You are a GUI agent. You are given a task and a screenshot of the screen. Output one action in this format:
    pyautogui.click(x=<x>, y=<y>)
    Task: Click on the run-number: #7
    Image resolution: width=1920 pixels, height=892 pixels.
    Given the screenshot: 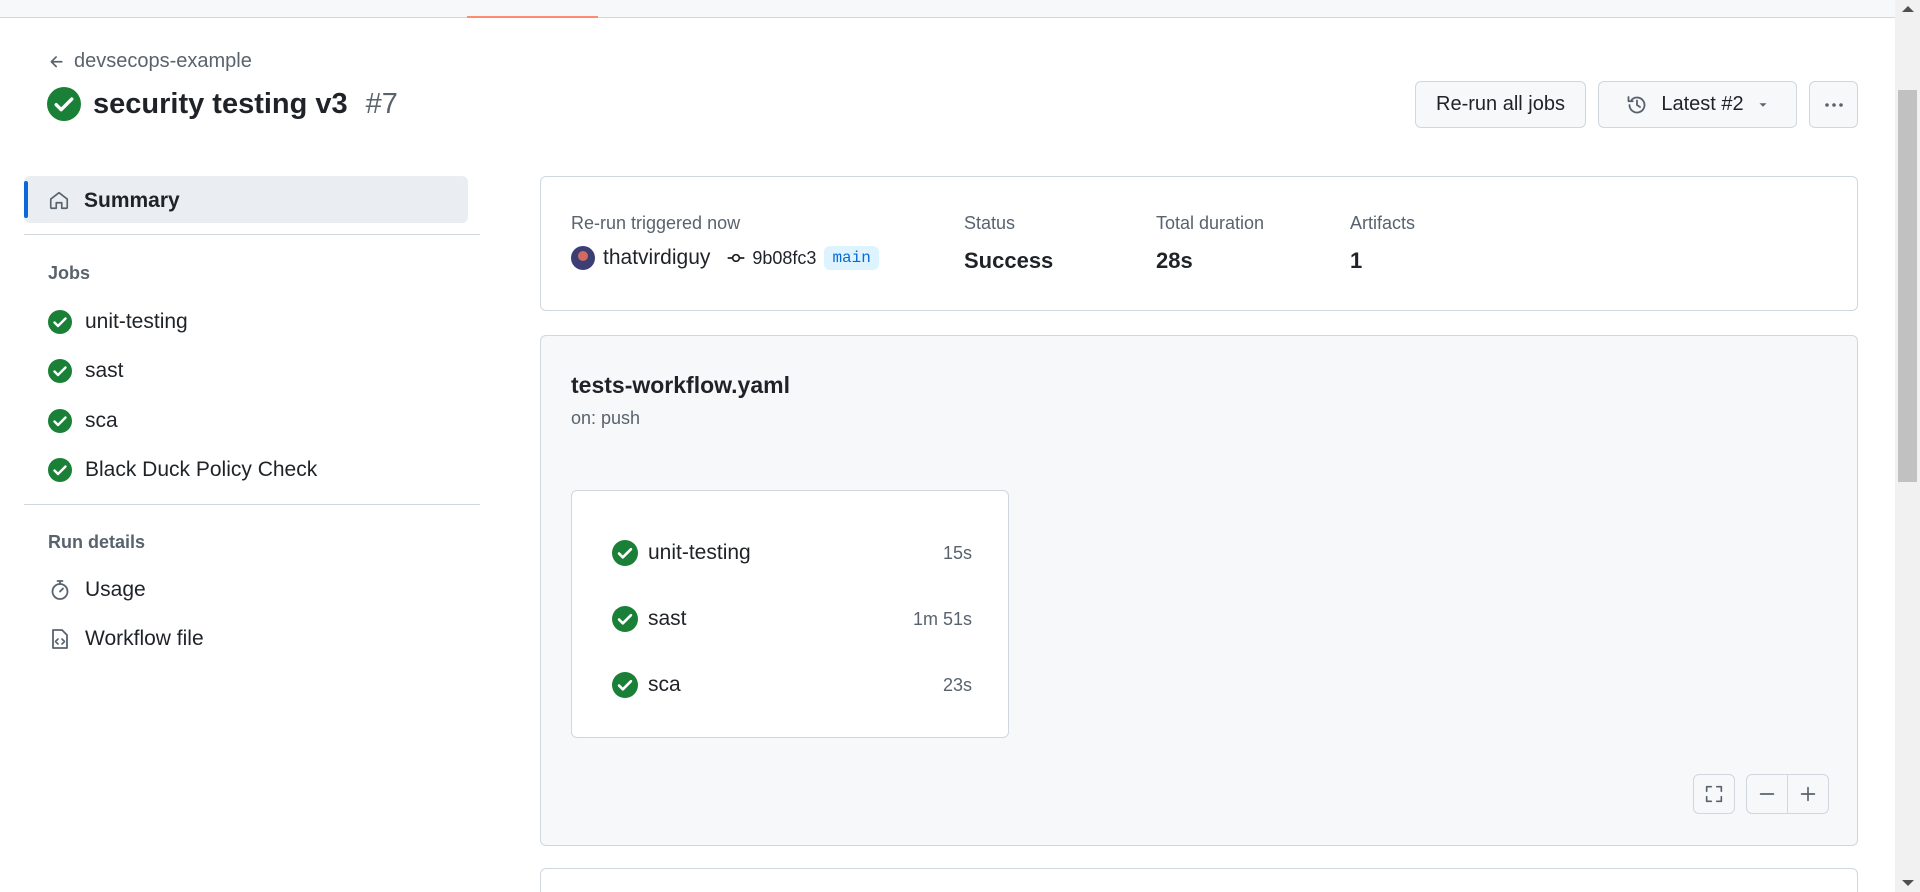 What is the action you would take?
    pyautogui.click(x=381, y=103)
    